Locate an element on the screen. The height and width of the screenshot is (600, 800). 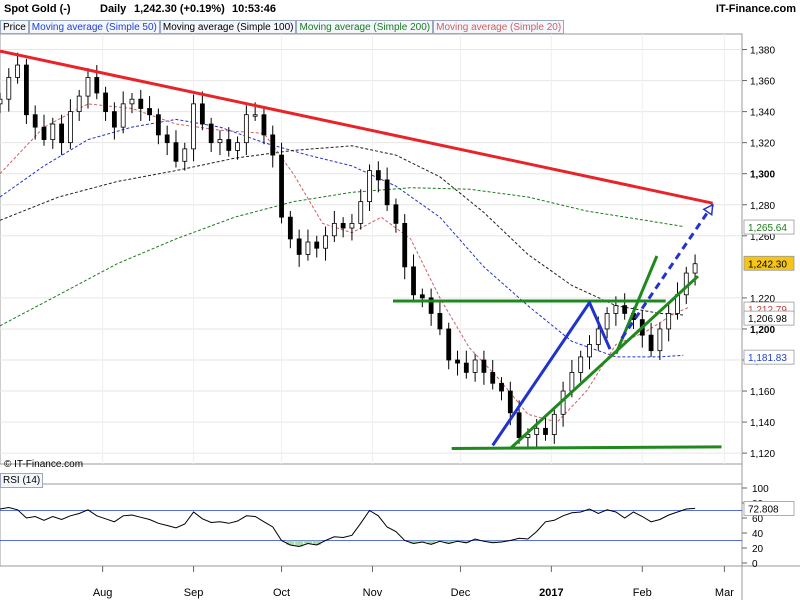
price-tick-label: 1,360 is located at coordinates (762, 82).